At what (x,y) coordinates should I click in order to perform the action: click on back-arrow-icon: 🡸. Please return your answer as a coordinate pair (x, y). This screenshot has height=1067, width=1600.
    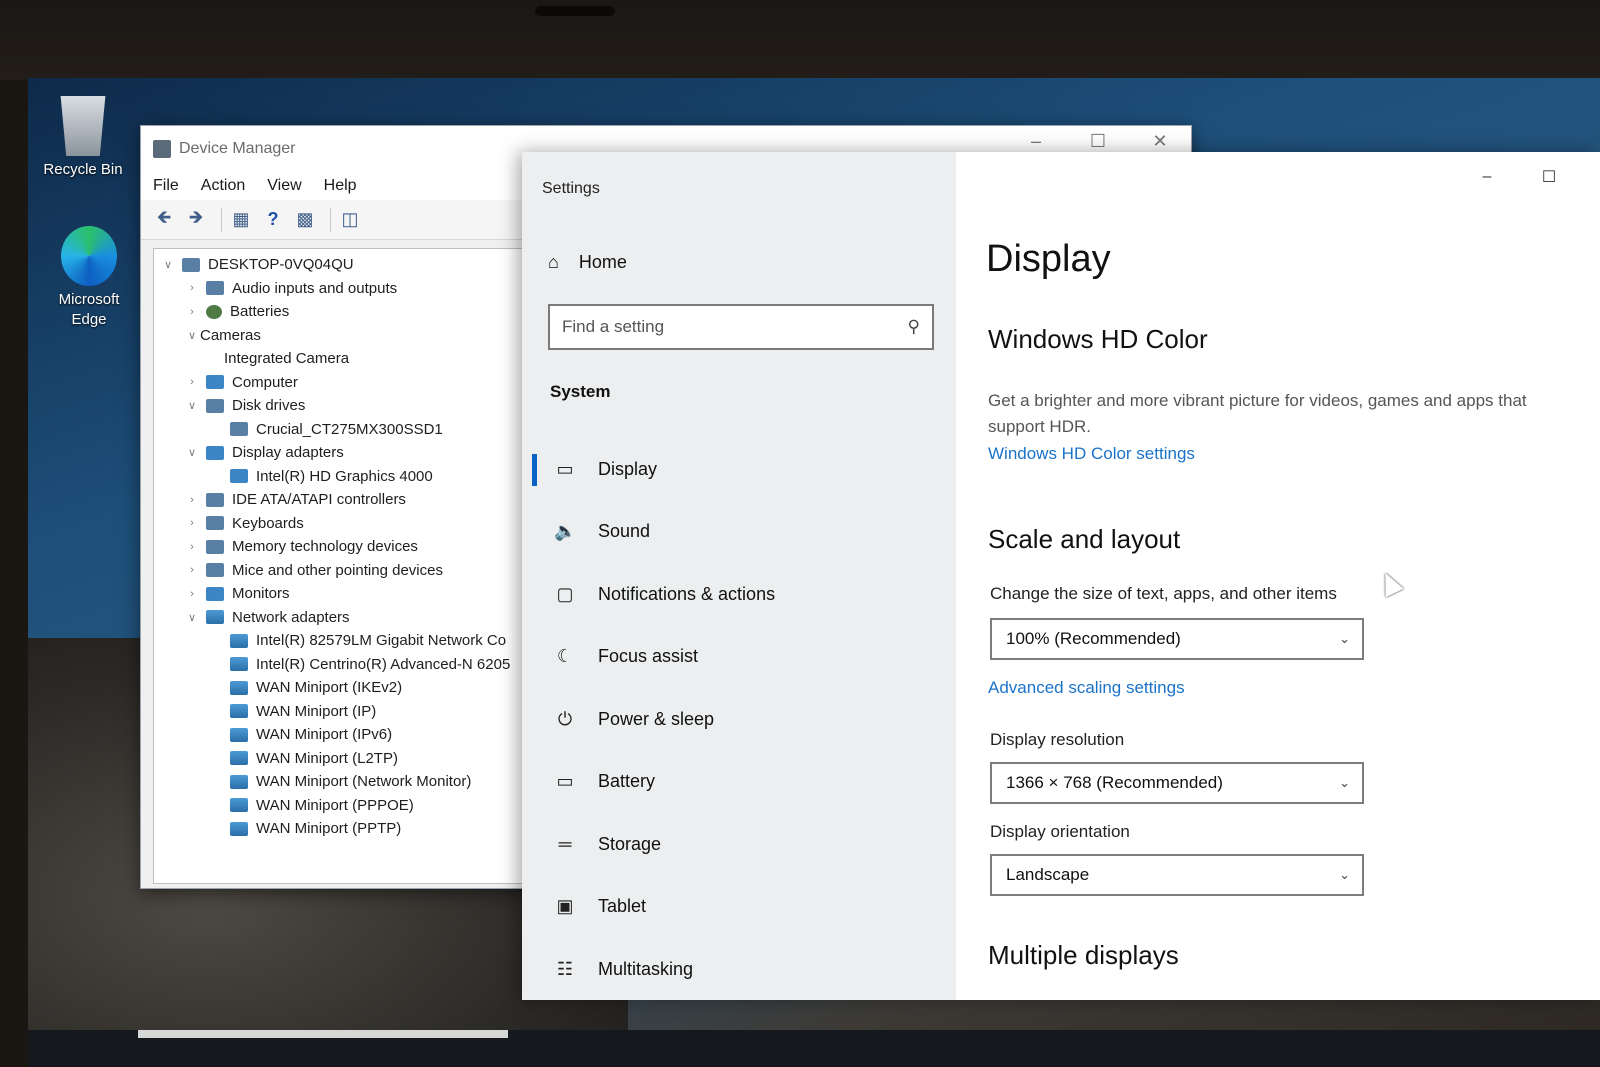
    Looking at the image, I should click on (164, 219).